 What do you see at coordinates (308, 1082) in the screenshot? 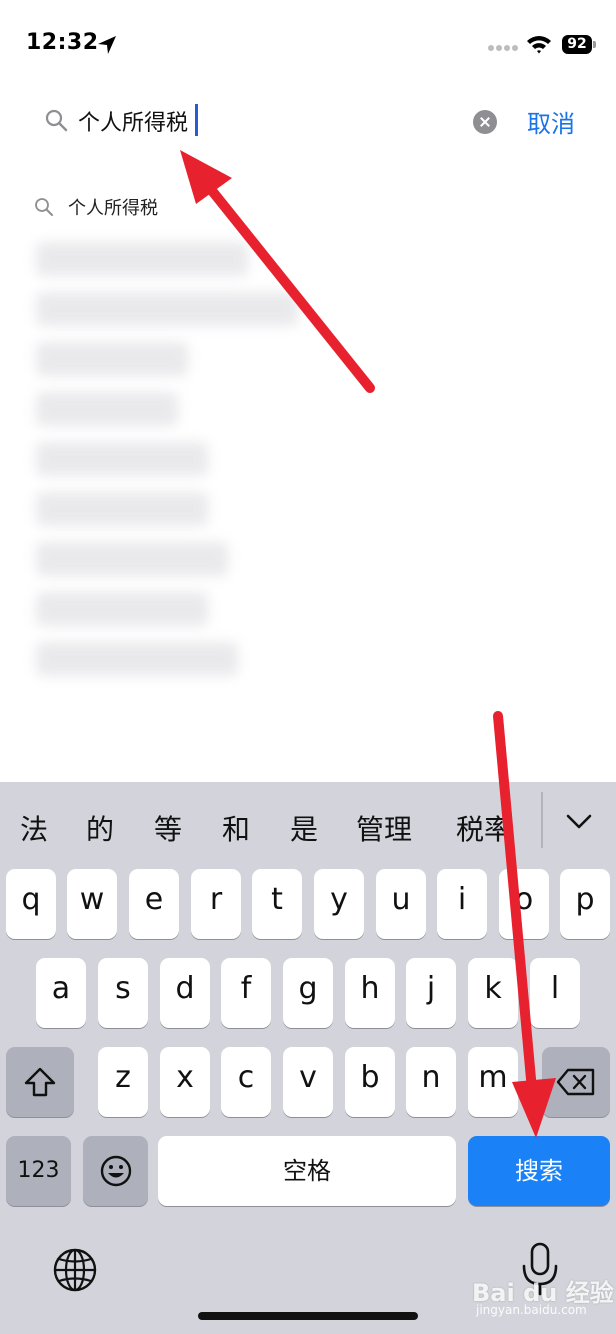
I see `key-v: v` at bounding box center [308, 1082].